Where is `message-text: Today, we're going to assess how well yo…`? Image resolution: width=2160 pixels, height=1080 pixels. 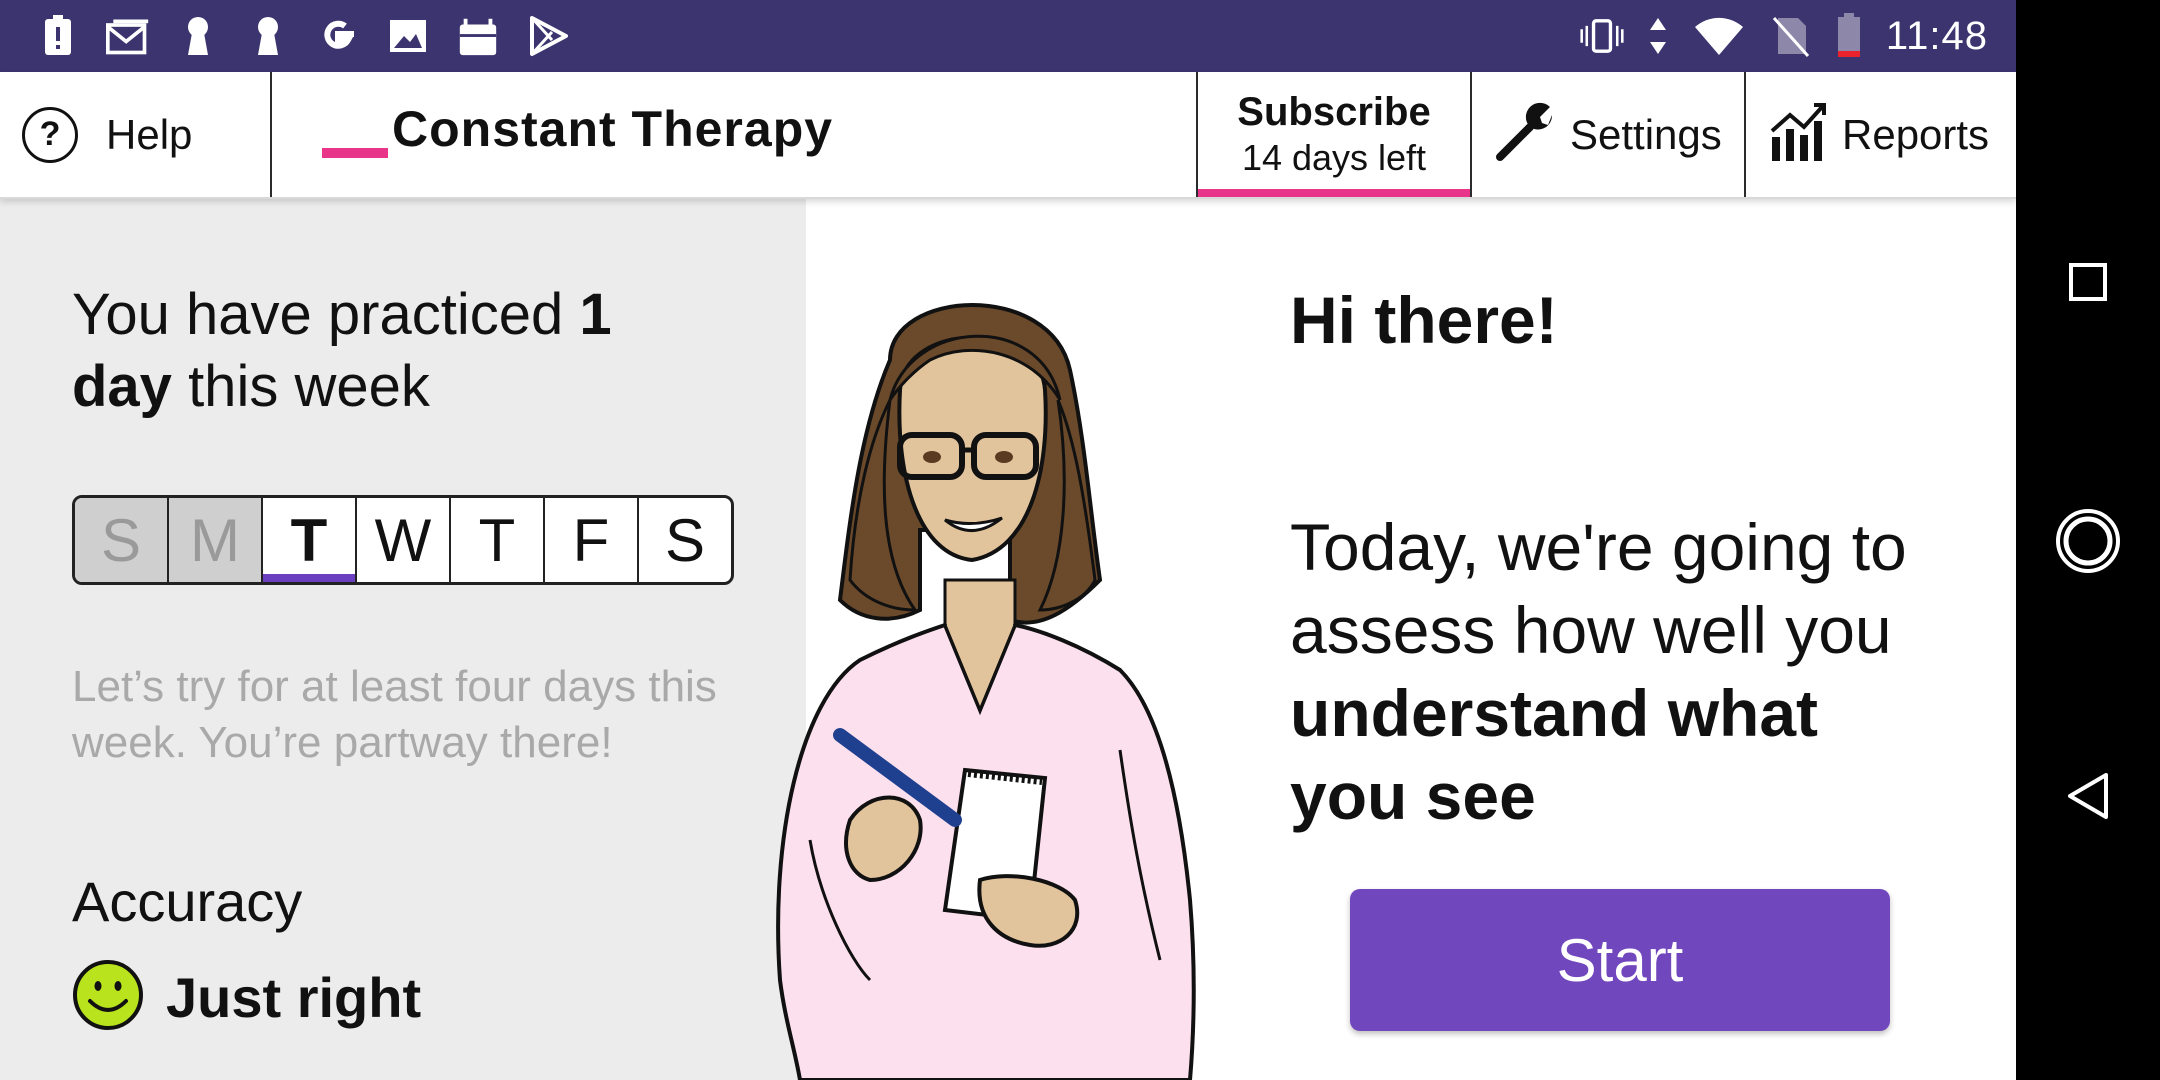 message-text: Today, we're going to assess how well yo… is located at coordinates (1598, 588).